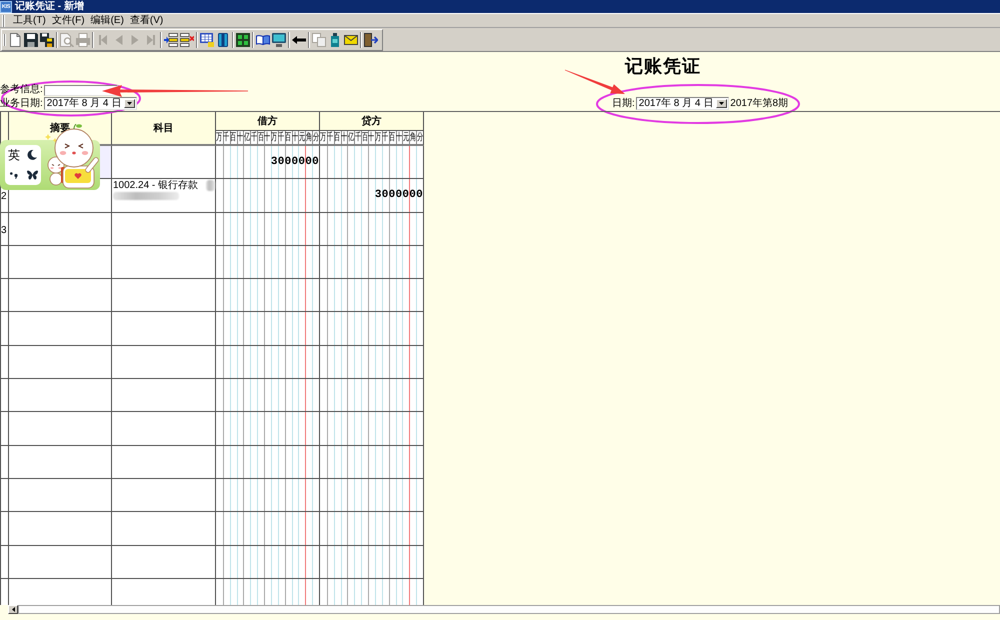  I want to click on open-book-icon, so click(263, 39).